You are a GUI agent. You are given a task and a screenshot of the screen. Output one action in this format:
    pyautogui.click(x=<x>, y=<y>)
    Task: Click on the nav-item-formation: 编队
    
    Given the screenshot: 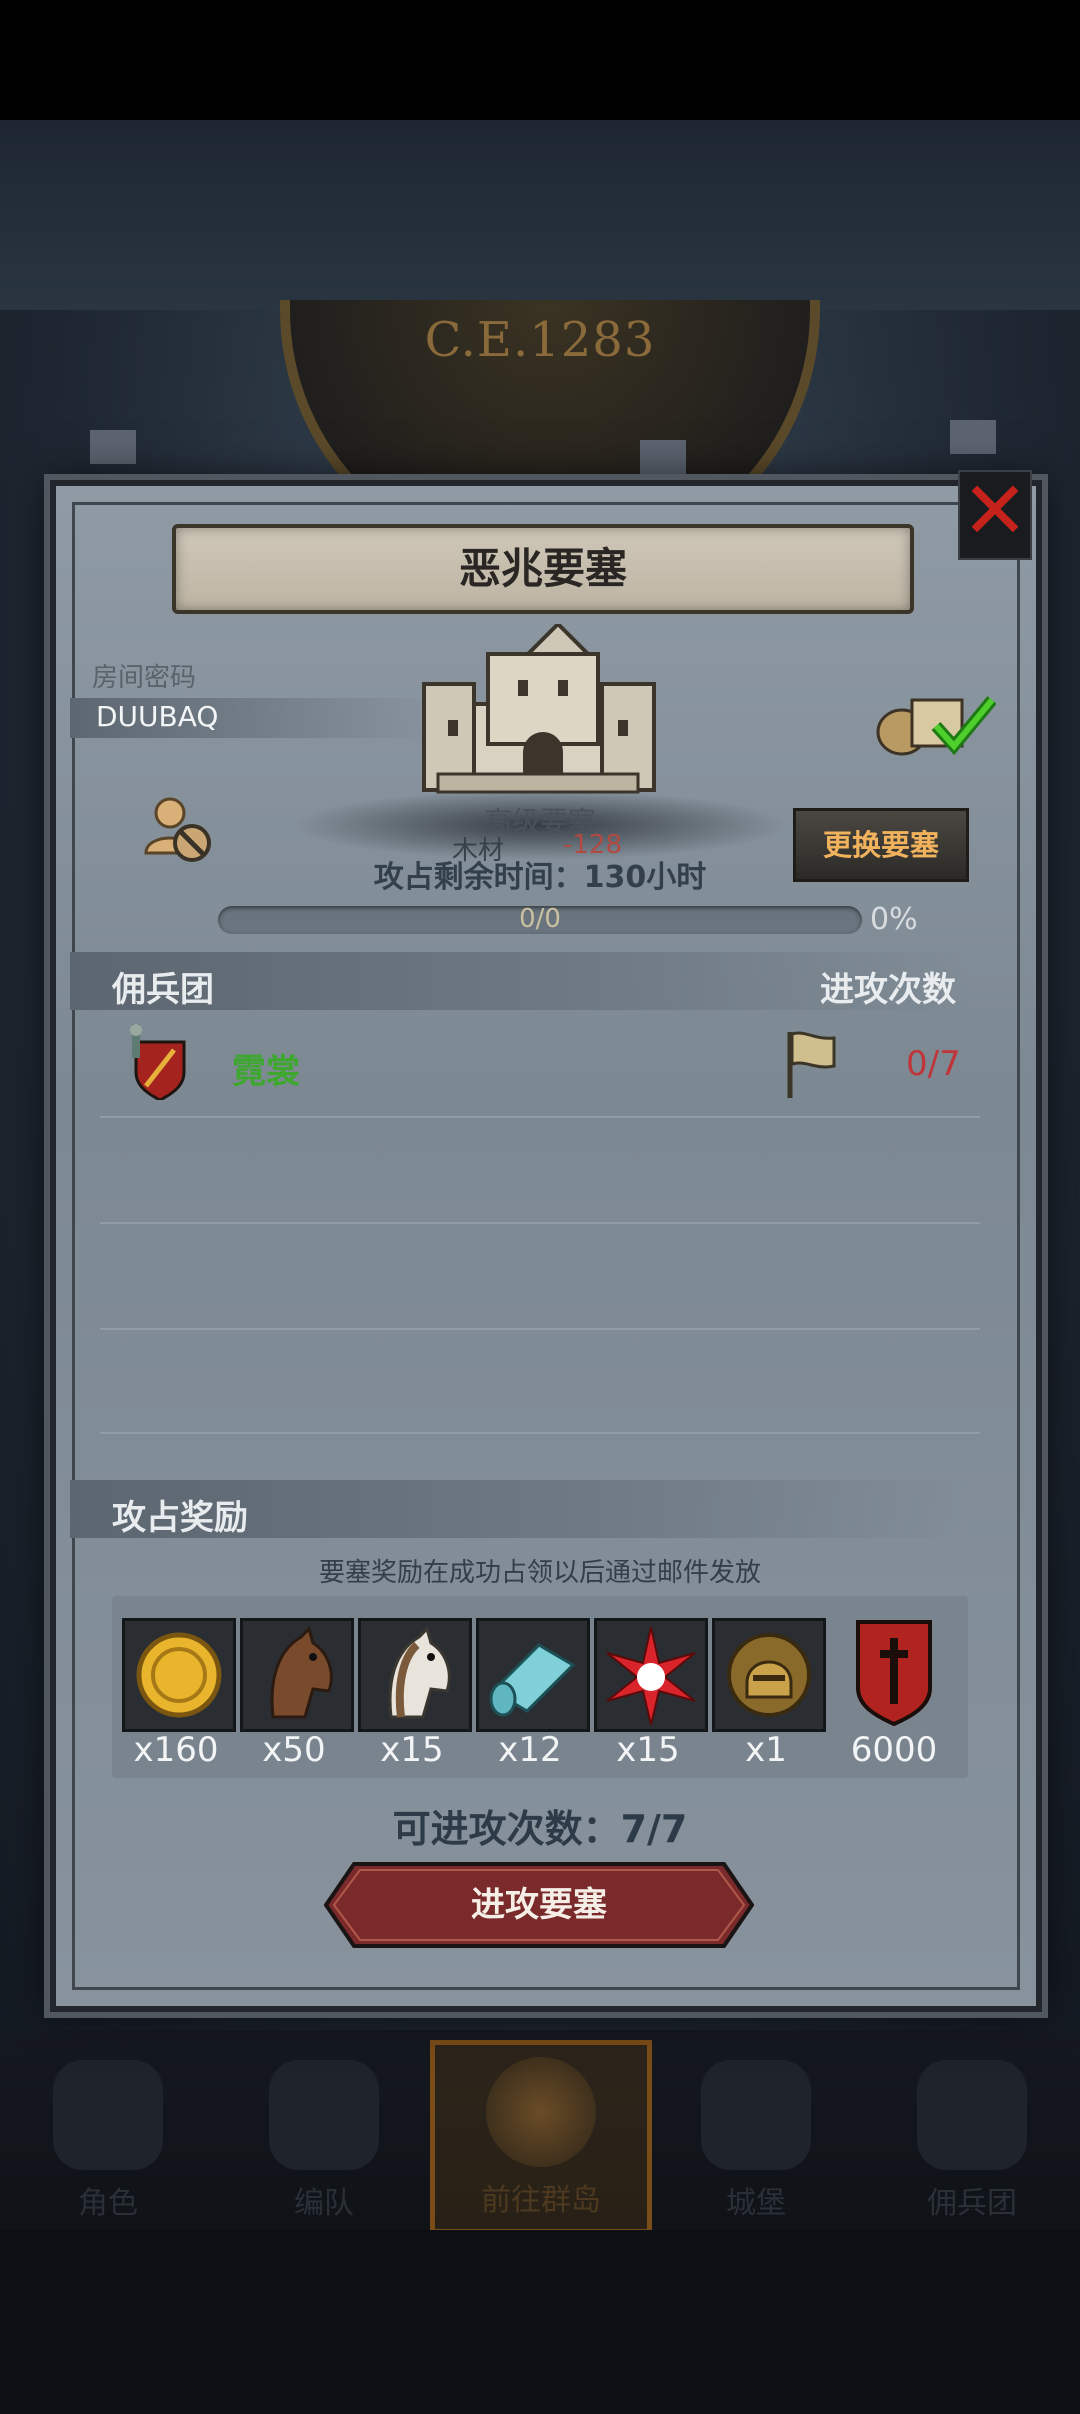 What is the action you would take?
    pyautogui.click(x=324, y=2138)
    